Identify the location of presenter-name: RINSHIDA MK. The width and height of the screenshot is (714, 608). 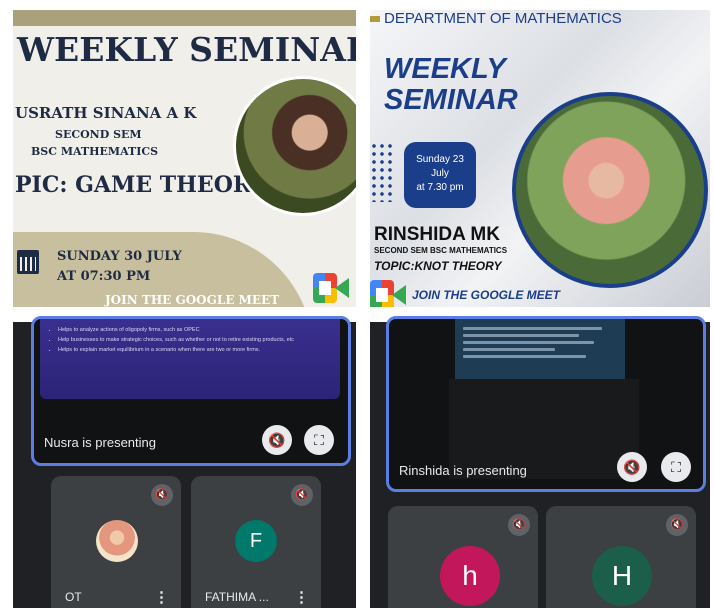
(437, 234).